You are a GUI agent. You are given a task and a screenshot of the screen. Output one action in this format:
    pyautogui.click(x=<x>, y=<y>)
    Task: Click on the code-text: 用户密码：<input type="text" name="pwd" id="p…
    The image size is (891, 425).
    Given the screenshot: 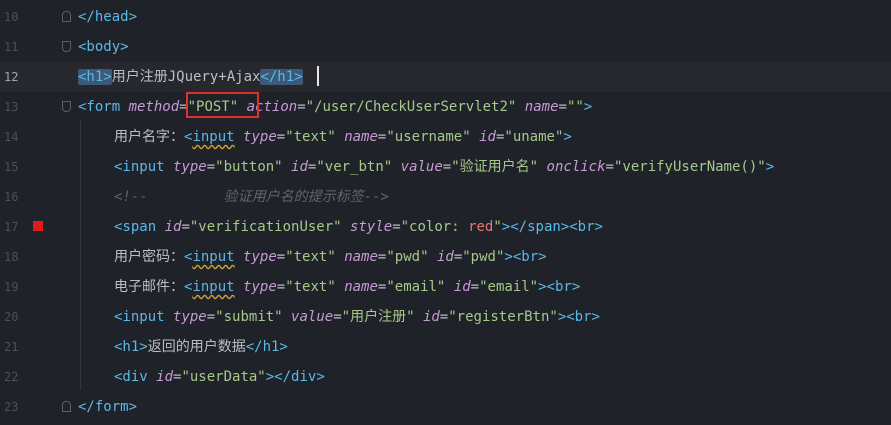 What is the action you would take?
    pyautogui.click(x=330, y=257)
    